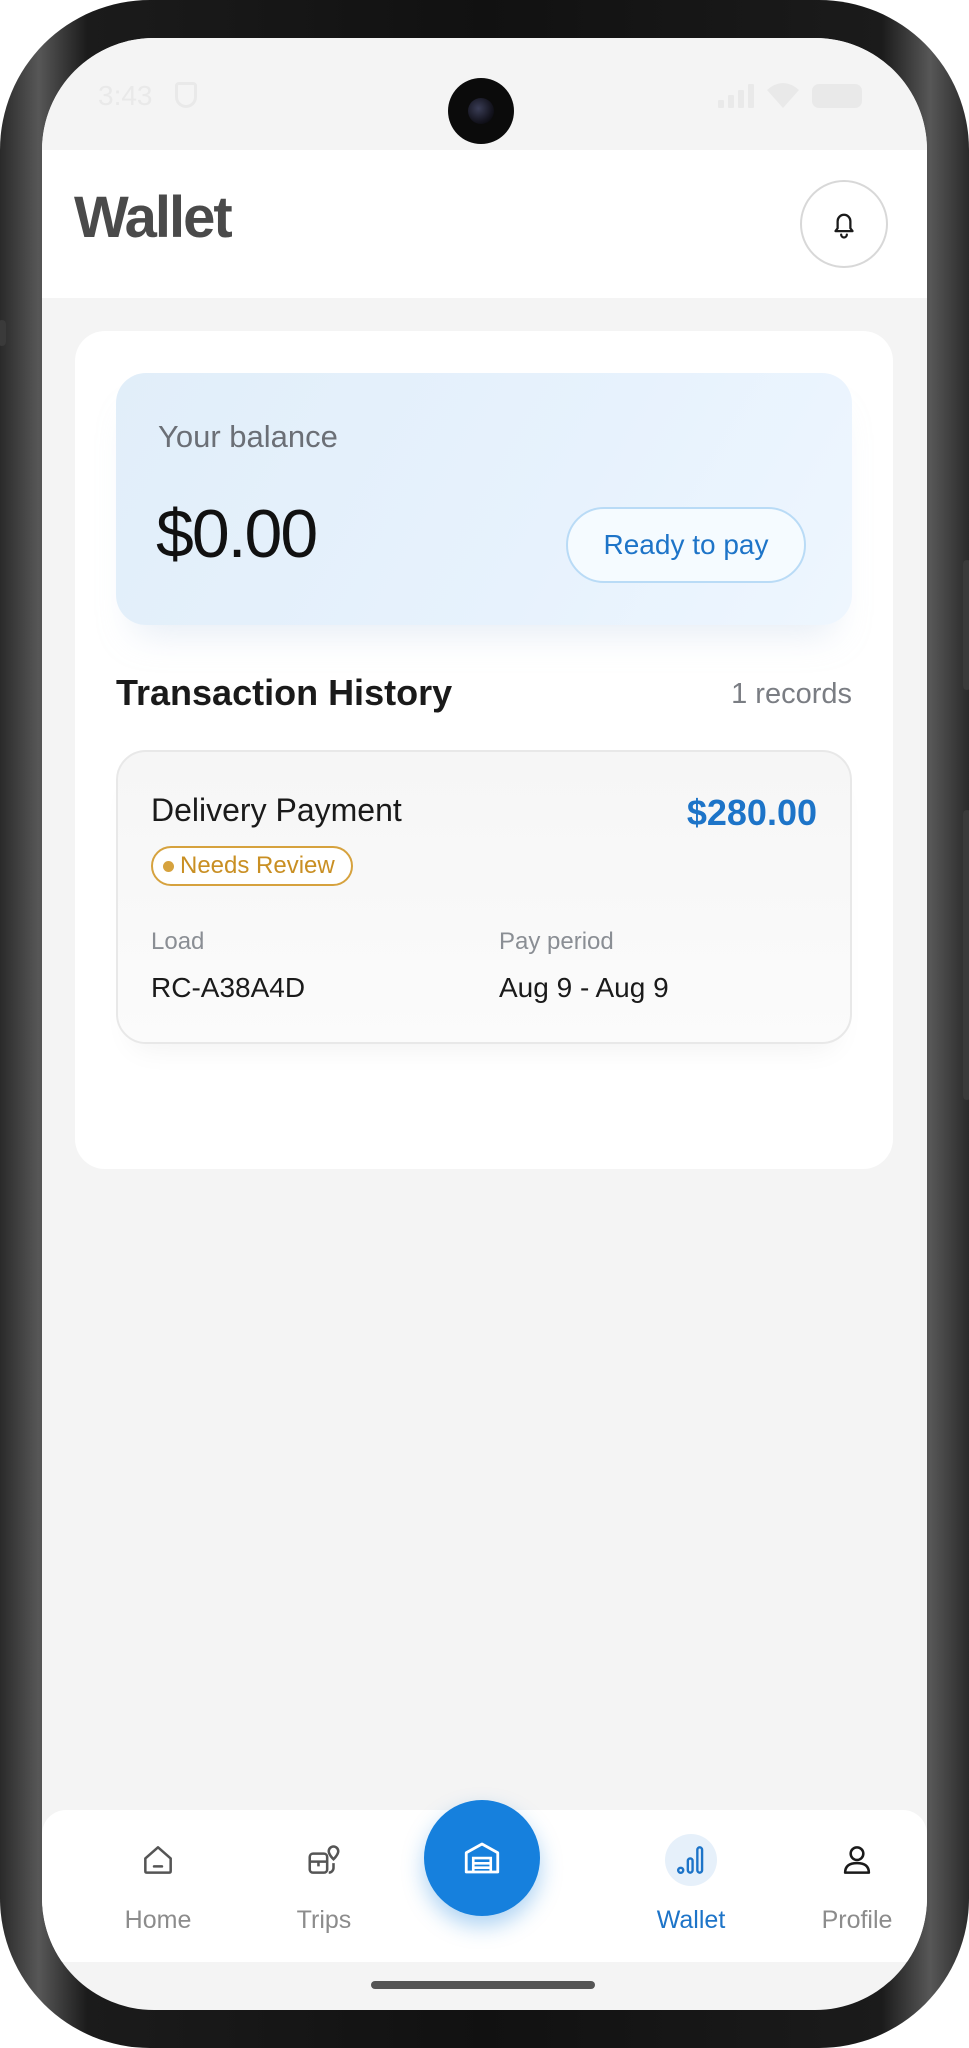  What do you see at coordinates (248, 436) in the screenshot?
I see `balance-label: Your balance` at bounding box center [248, 436].